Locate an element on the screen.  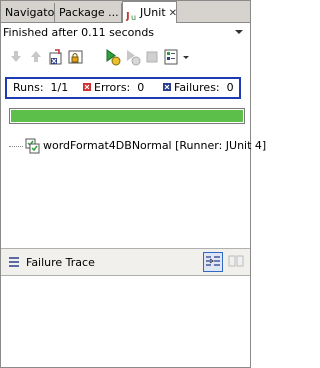
view-tab-bar: Navigator Package ... Ju JUnit ✕ is located at coordinates (125, 12).